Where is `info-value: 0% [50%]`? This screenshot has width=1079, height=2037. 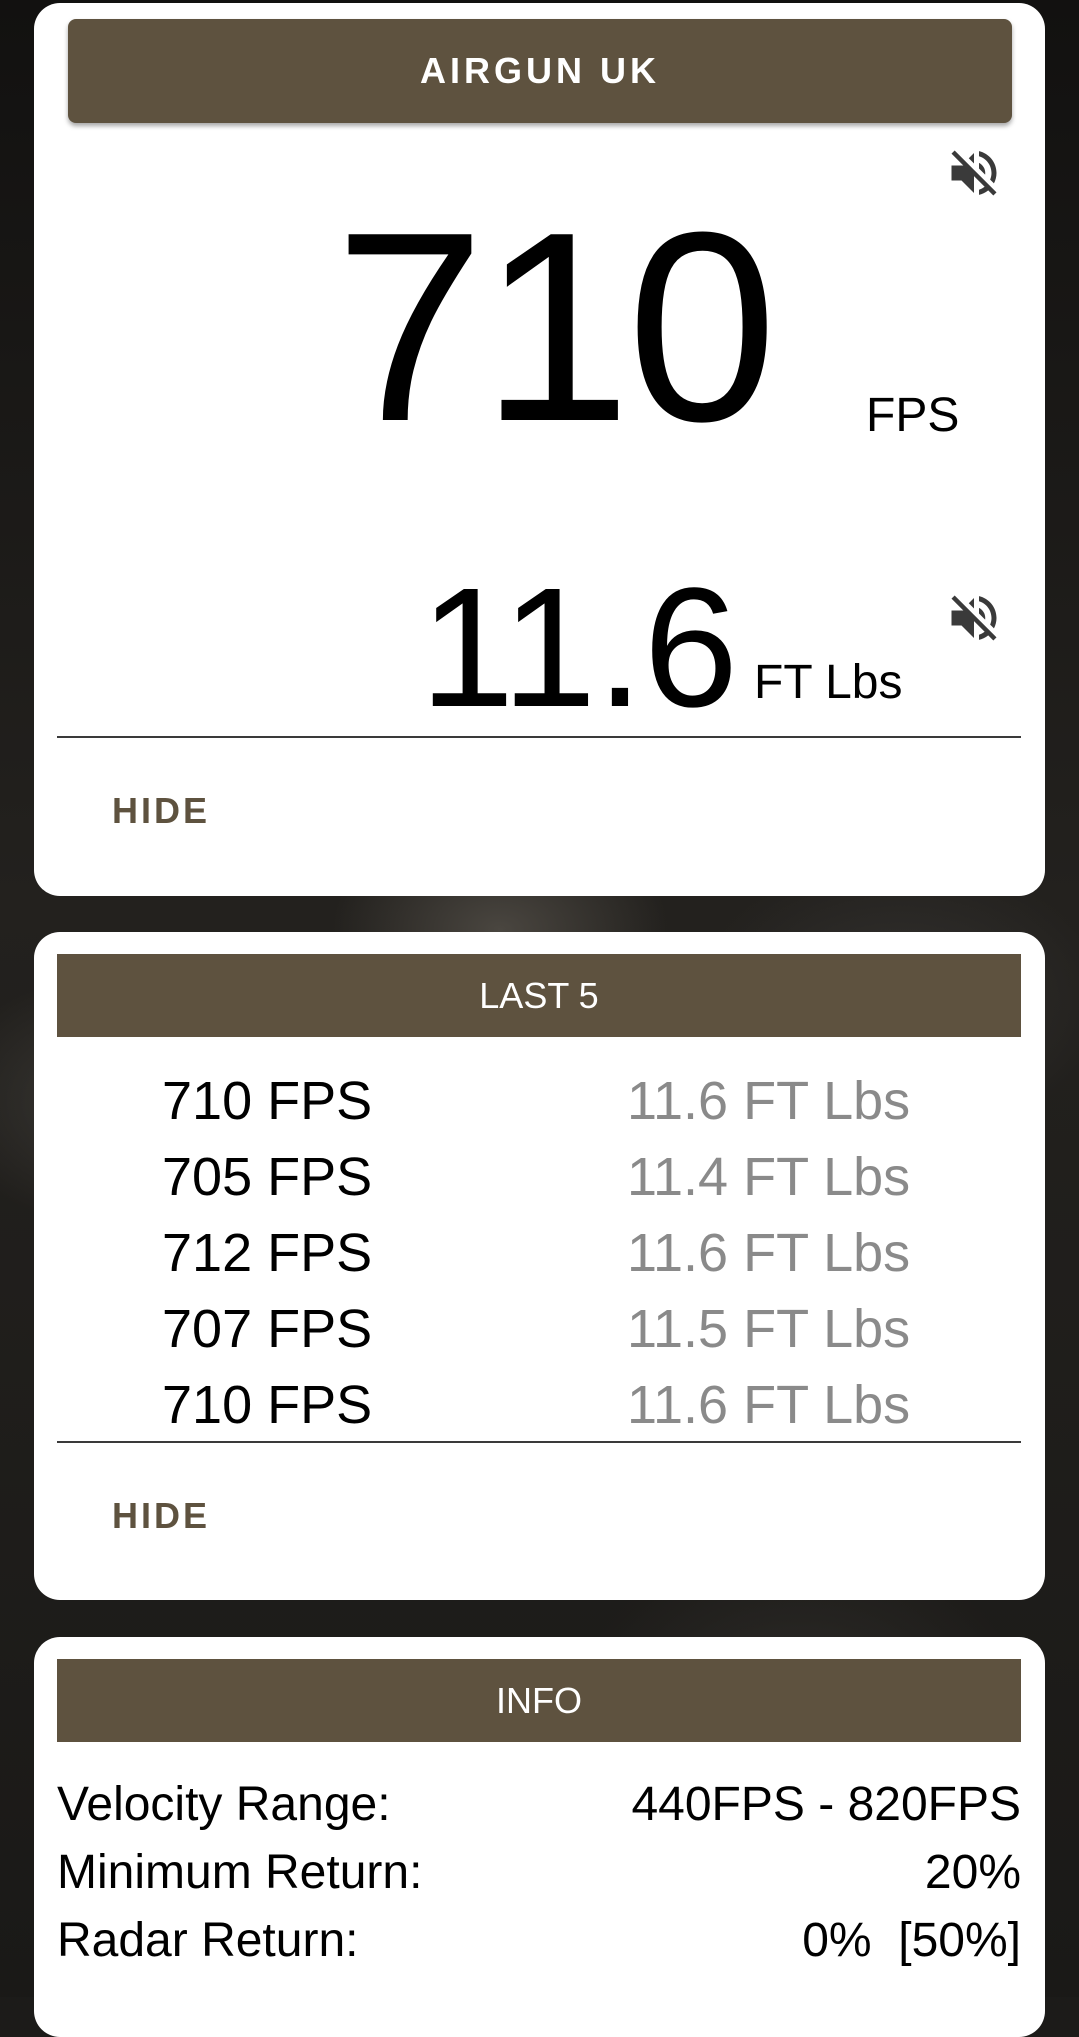
info-value: 0% [50%] is located at coordinates (911, 1940).